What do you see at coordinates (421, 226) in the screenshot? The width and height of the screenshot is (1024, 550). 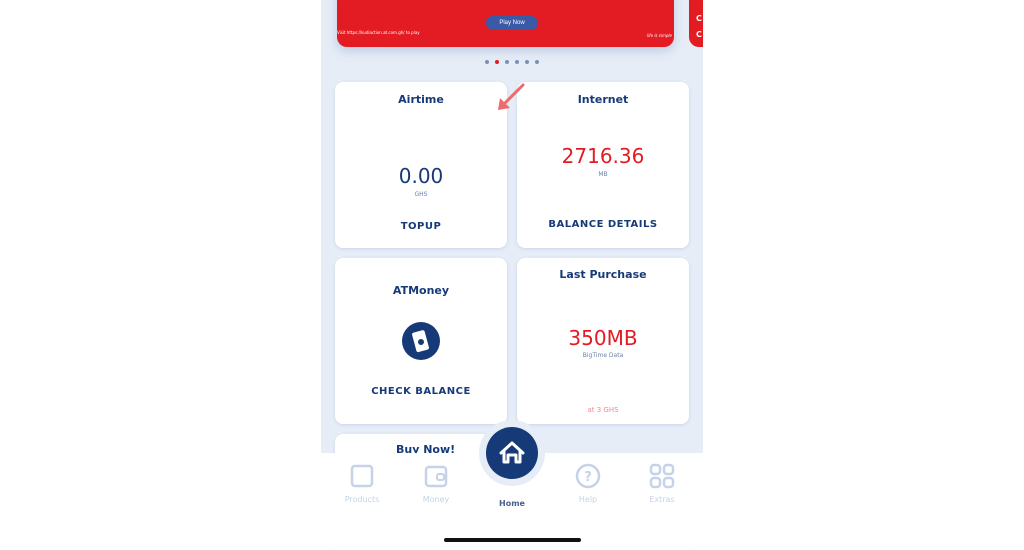 I see `topup-button: TOPUP` at bounding box center [421, 226].